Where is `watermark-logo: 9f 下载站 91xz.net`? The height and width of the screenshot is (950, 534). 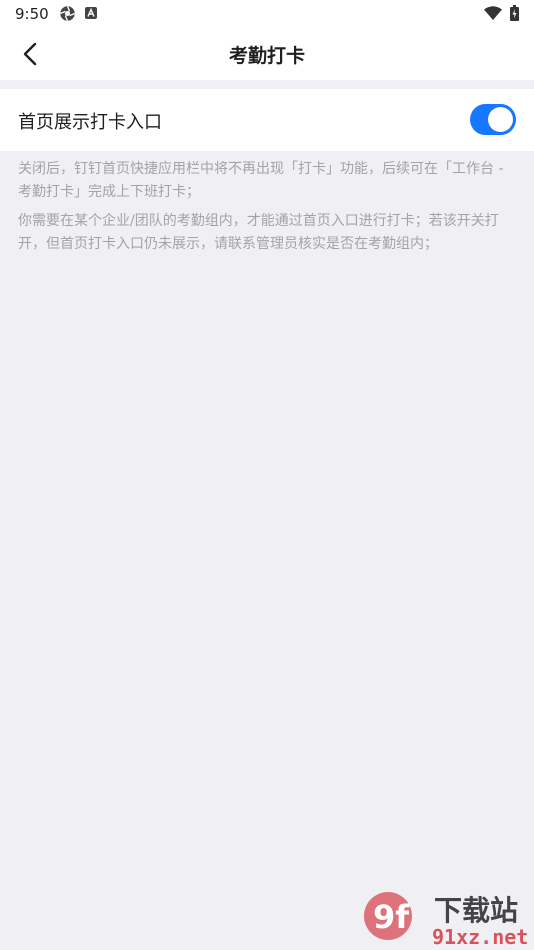 watermark-logo: 9f 下载站 91xz.net is located at coordinates (446, 920).